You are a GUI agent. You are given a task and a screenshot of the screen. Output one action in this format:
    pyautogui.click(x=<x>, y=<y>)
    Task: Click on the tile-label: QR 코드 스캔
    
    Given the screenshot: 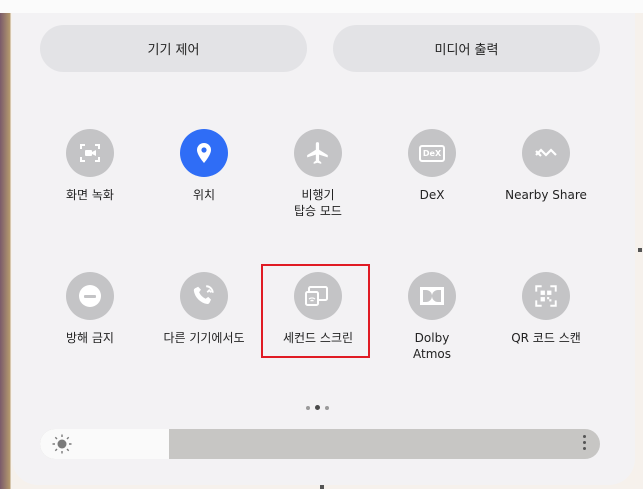 What is the action you would take?
    pyautogui.click(x=546, y=338)
    